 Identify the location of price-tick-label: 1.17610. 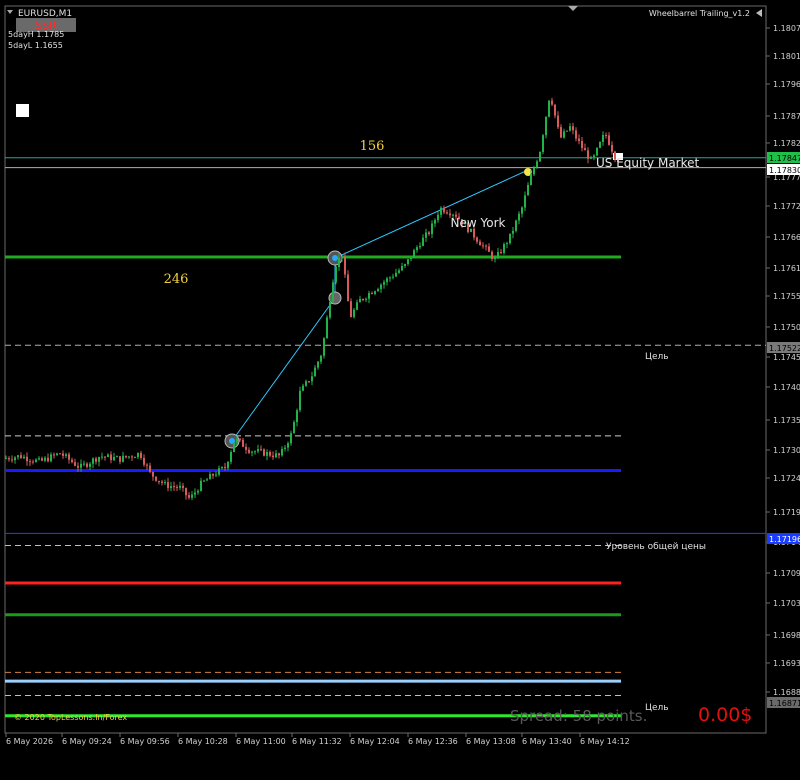
(786, 268).